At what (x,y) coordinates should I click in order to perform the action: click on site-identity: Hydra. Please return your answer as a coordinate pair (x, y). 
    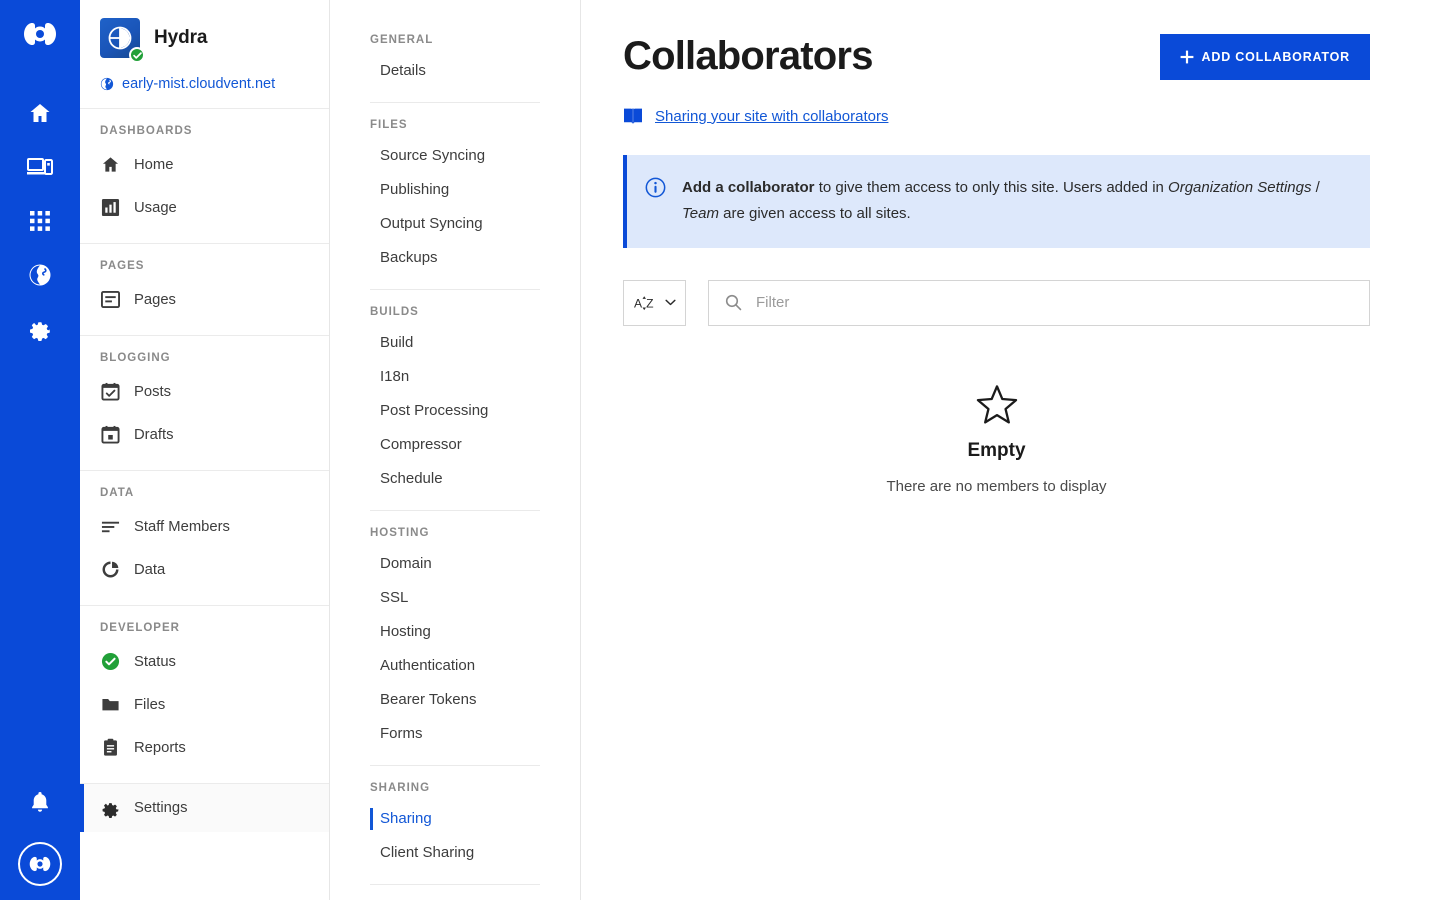
    Looking at the image, I should click on (204, 40).